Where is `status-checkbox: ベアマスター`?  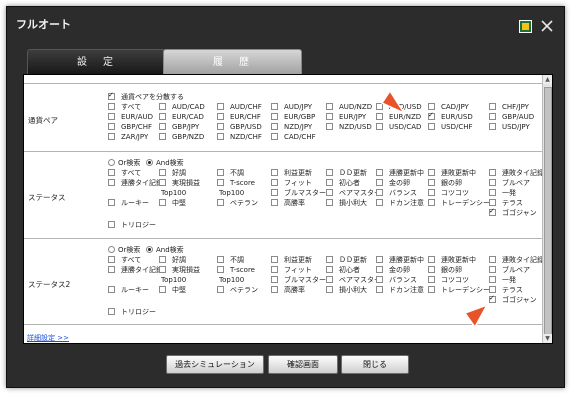 status-checkbox: ベアマスター is located at coordinates (353, 193).